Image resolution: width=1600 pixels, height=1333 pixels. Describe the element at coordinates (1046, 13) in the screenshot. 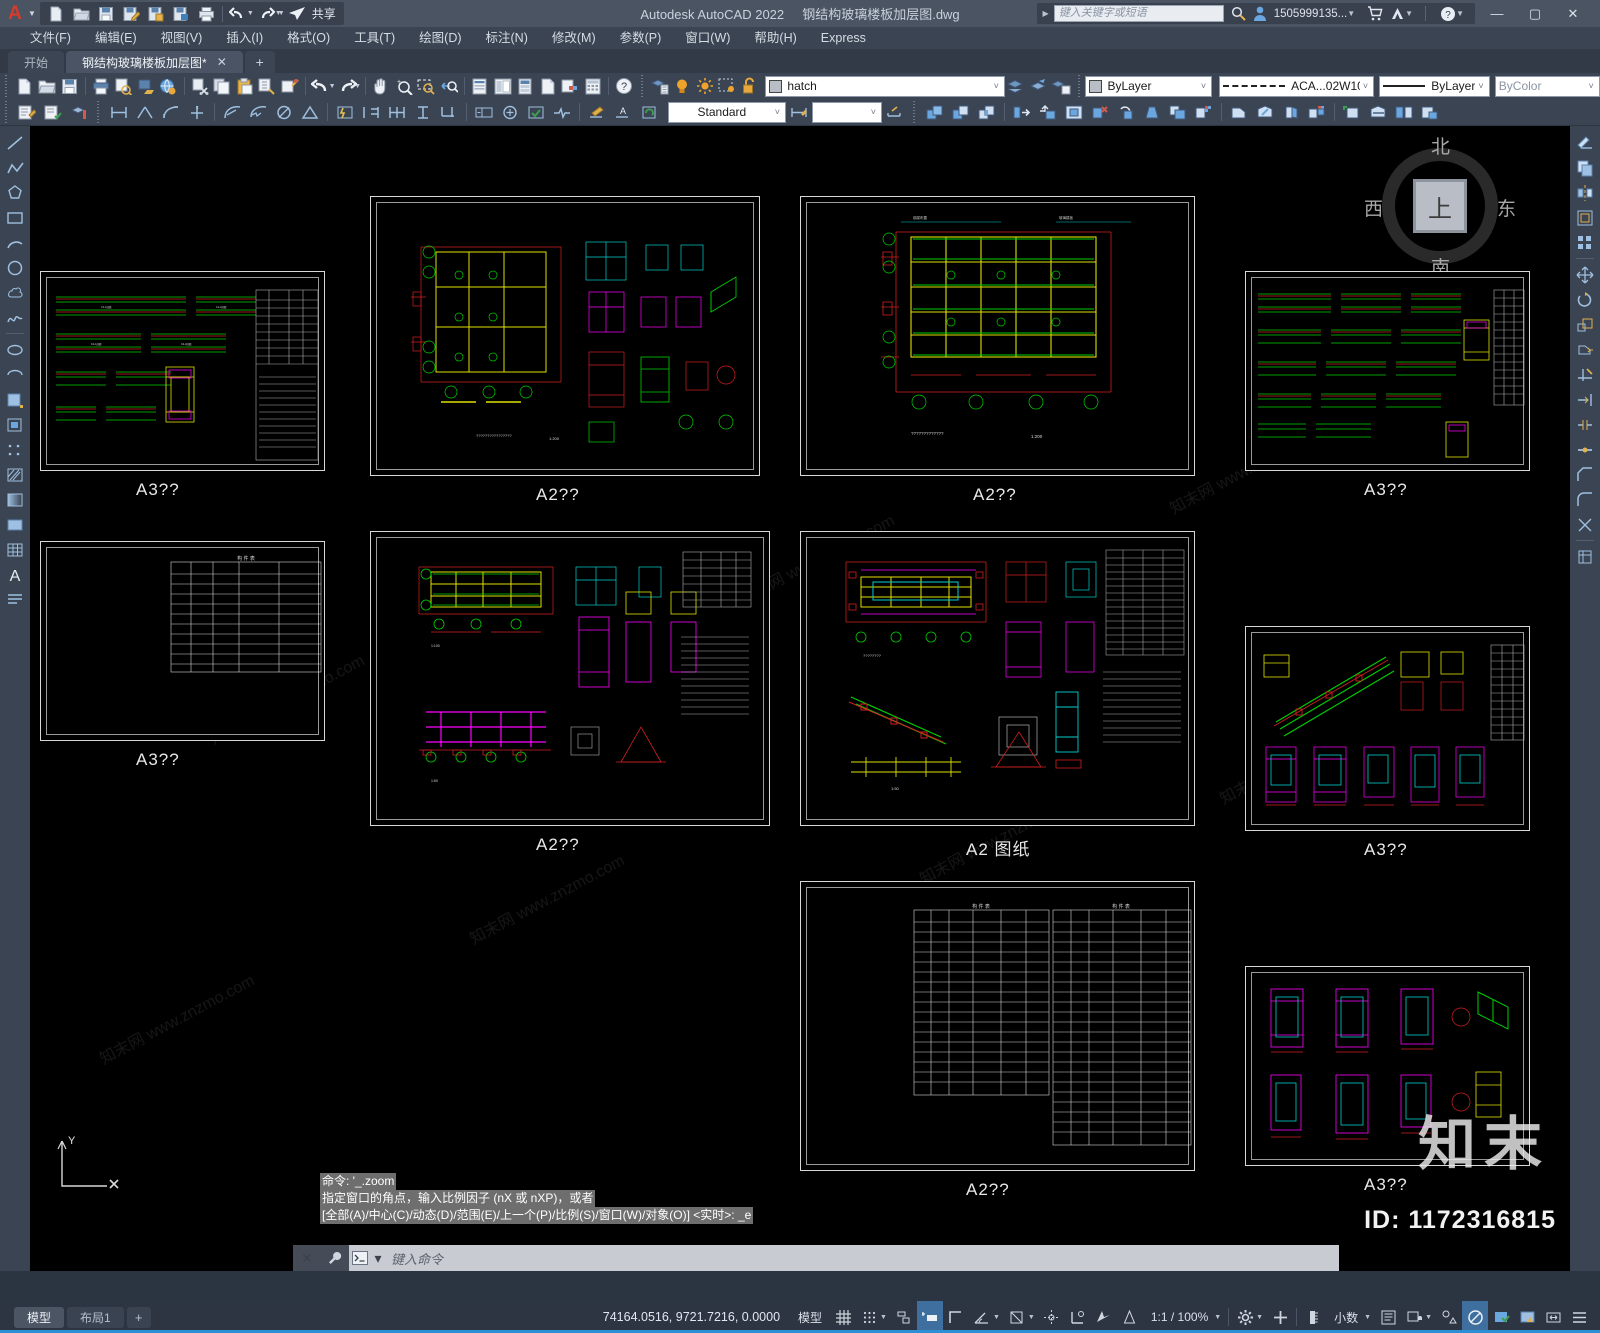

I see `infocenter-expand-icon: ▶` at that location.